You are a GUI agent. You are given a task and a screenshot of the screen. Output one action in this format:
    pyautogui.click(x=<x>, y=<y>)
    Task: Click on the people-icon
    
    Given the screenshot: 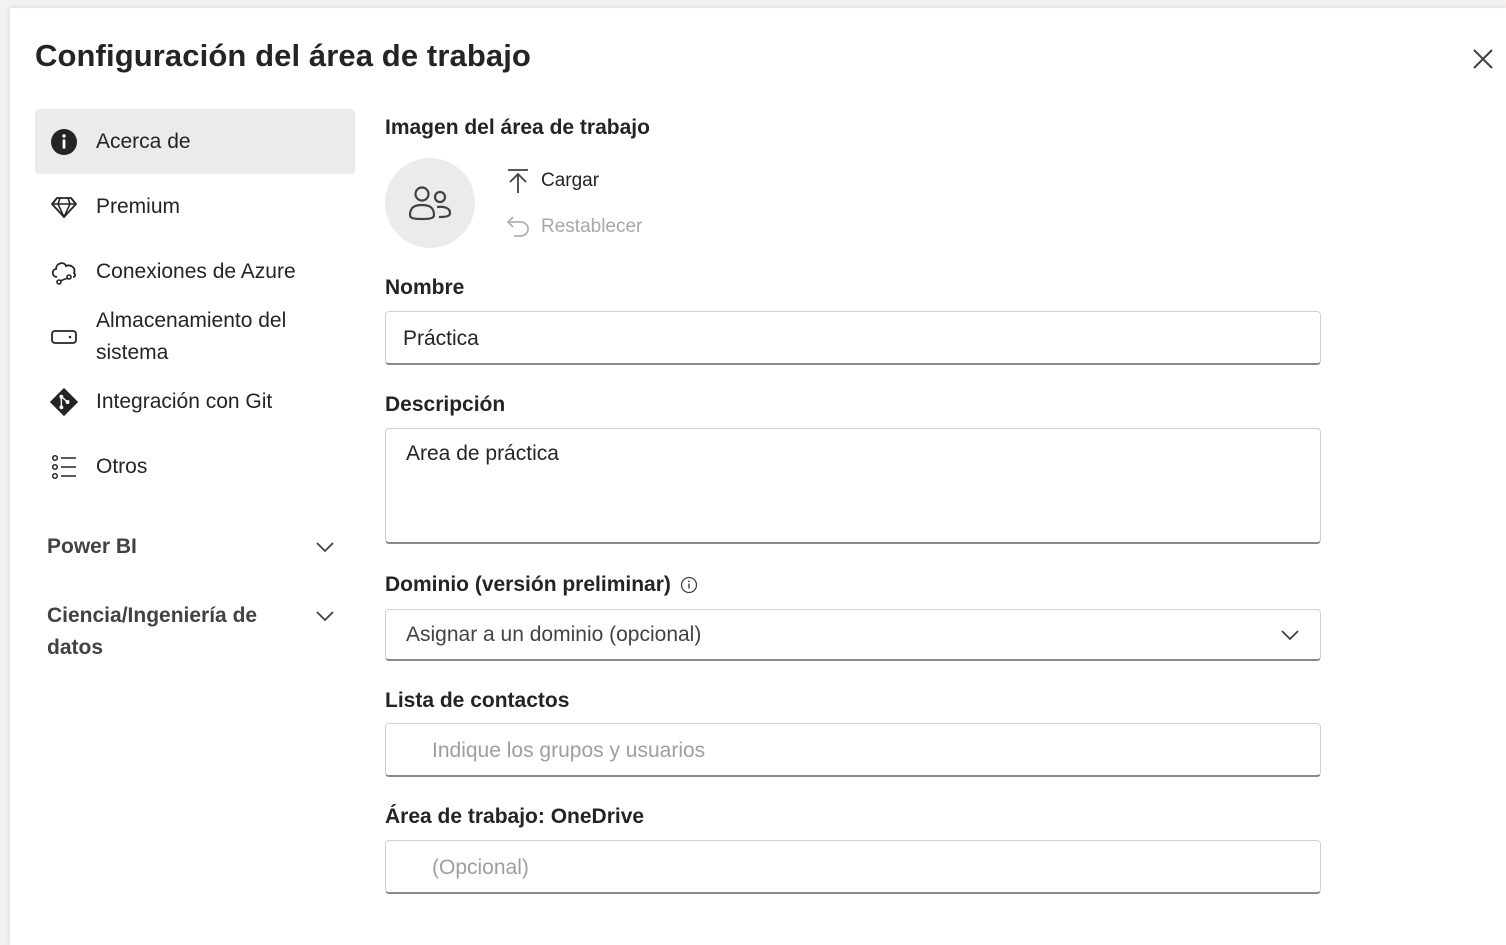 What is the action you would take?
    pyautogui.click(x=430, y=203)
    